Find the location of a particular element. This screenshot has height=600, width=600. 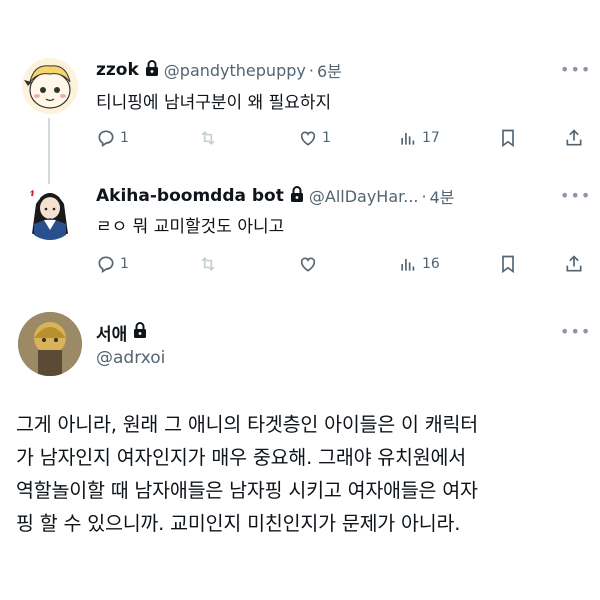

like-count: 1 is located at coordinates (326, 138).